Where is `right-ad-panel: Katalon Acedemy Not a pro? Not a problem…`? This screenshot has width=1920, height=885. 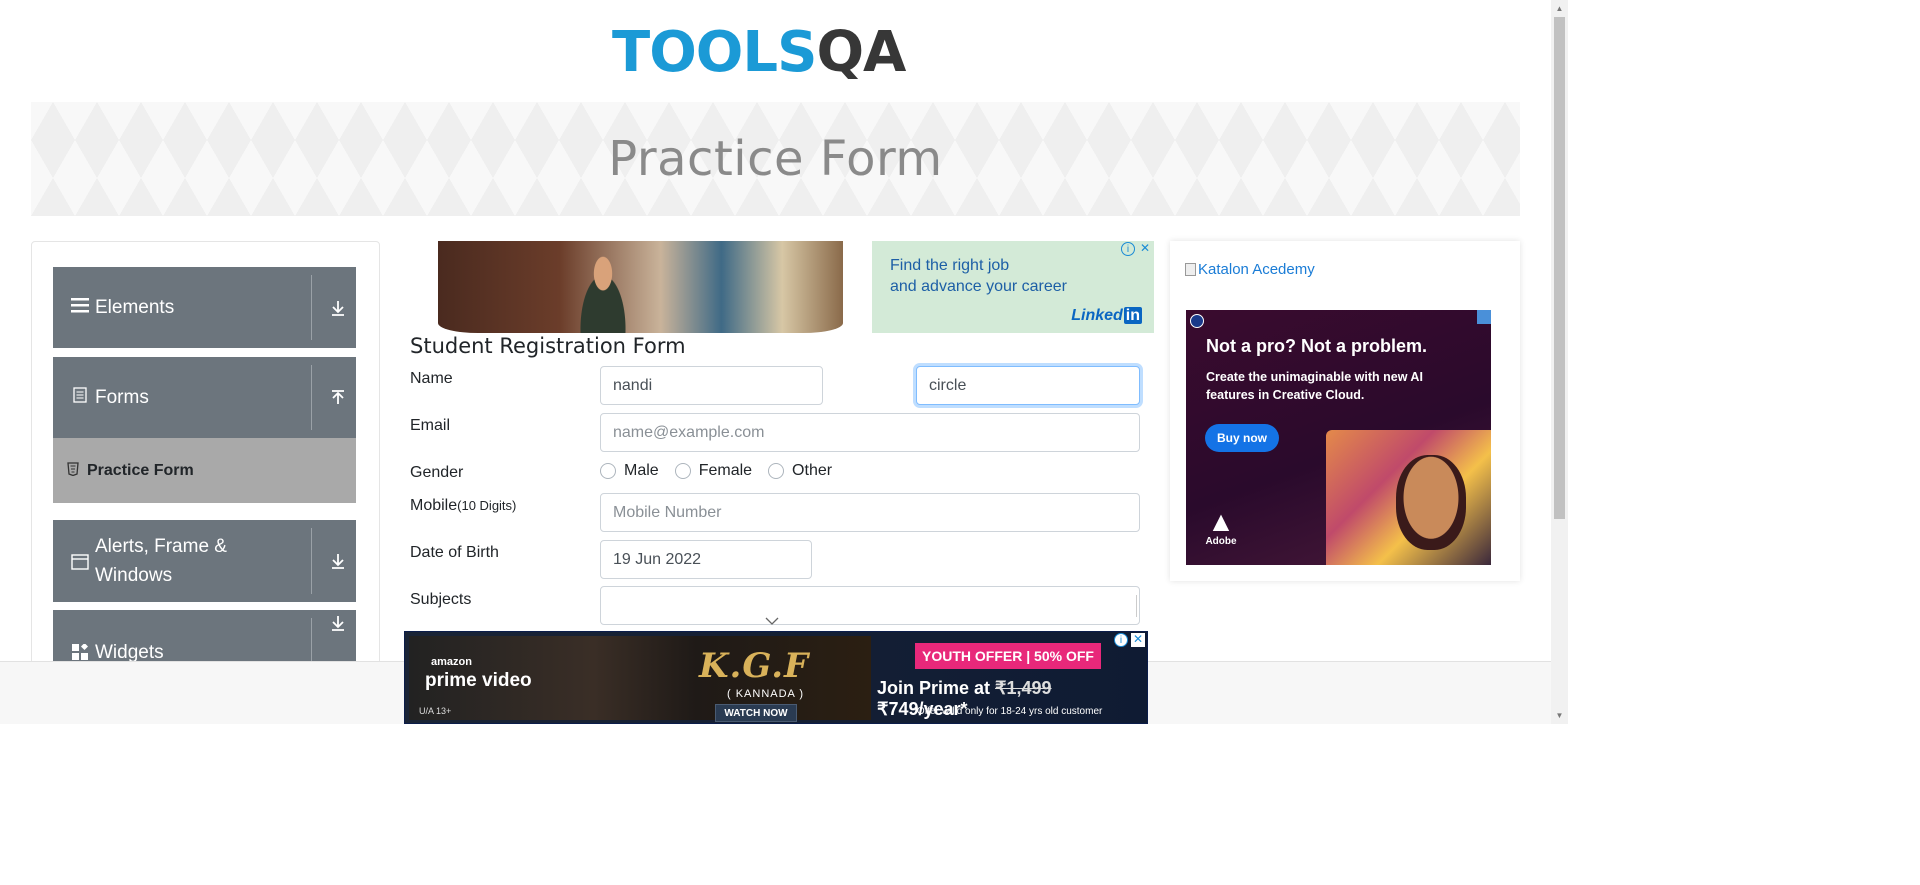 right-ad-panel: Katalon Acedemy Not a pro? Not a problem… is located at coordinates (1345, 411).